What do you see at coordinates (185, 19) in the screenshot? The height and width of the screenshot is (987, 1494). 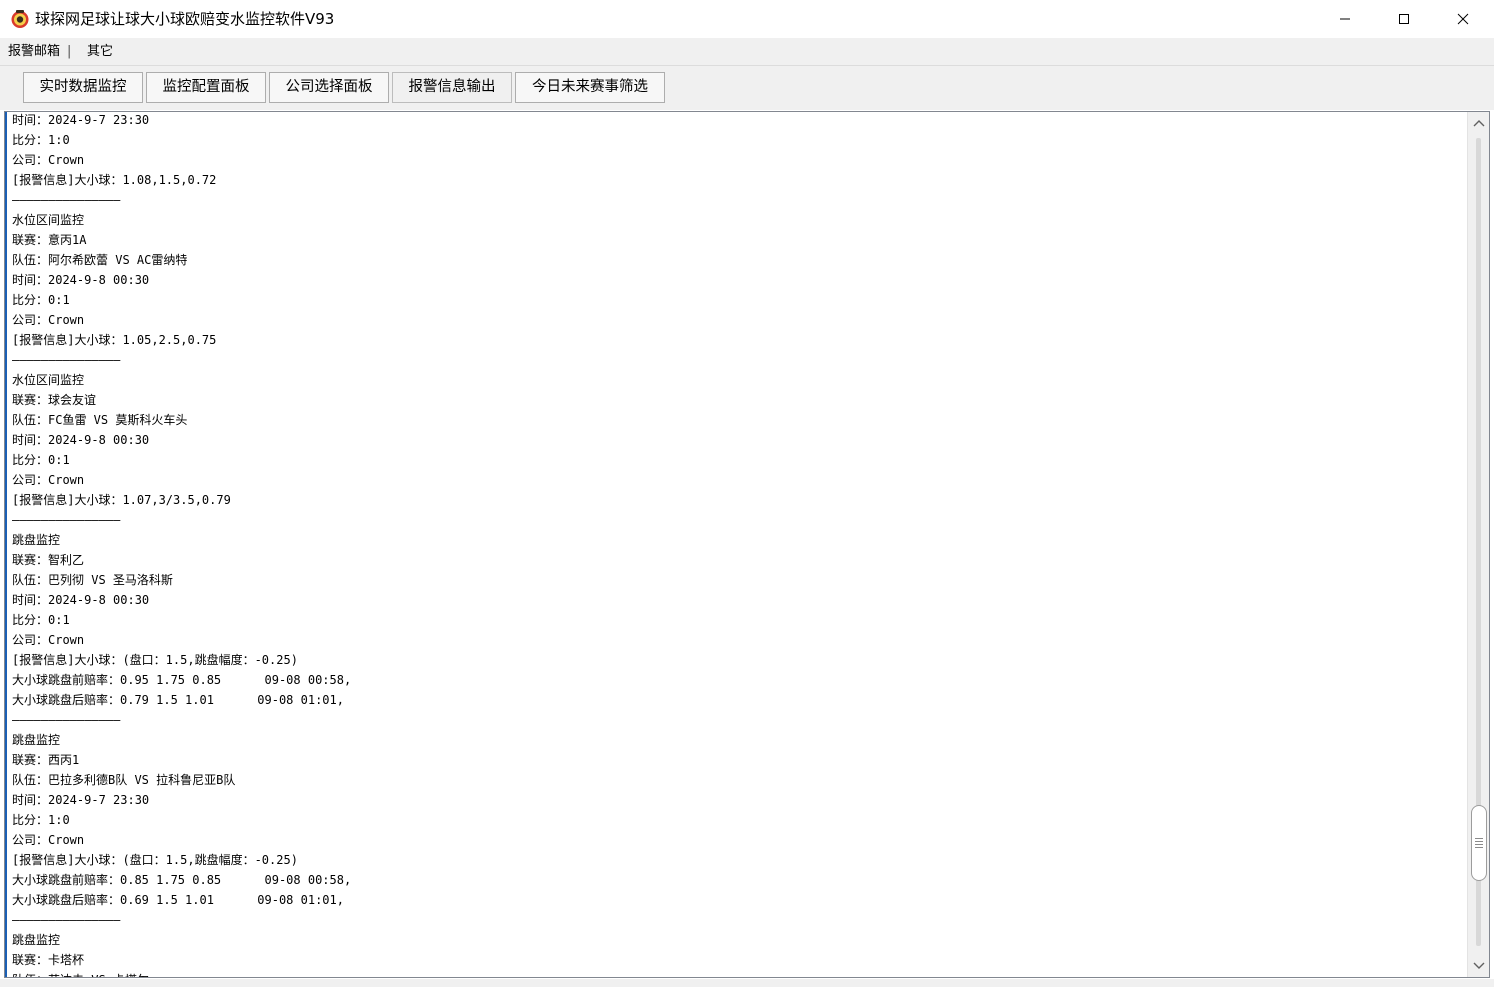 I see `window-title: 球探网足球让球大小球欧赔变水监控软件V93` at bounding box center [185, 19].